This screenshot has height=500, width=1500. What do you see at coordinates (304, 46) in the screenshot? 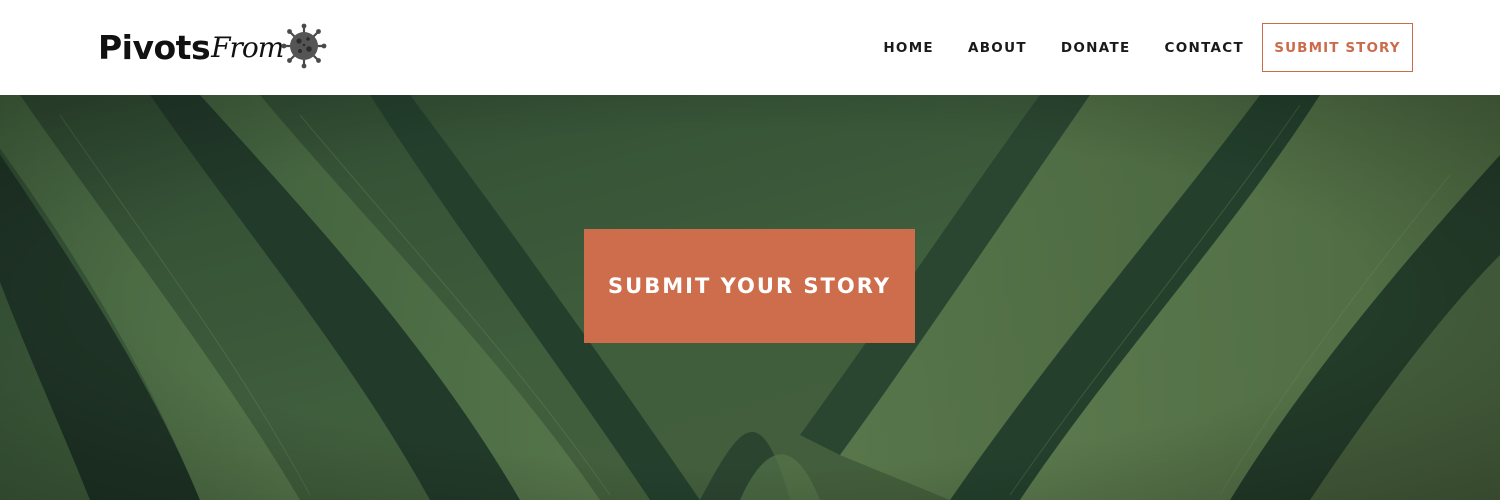
I see `virus-icon` at bounding box center [304, 46].